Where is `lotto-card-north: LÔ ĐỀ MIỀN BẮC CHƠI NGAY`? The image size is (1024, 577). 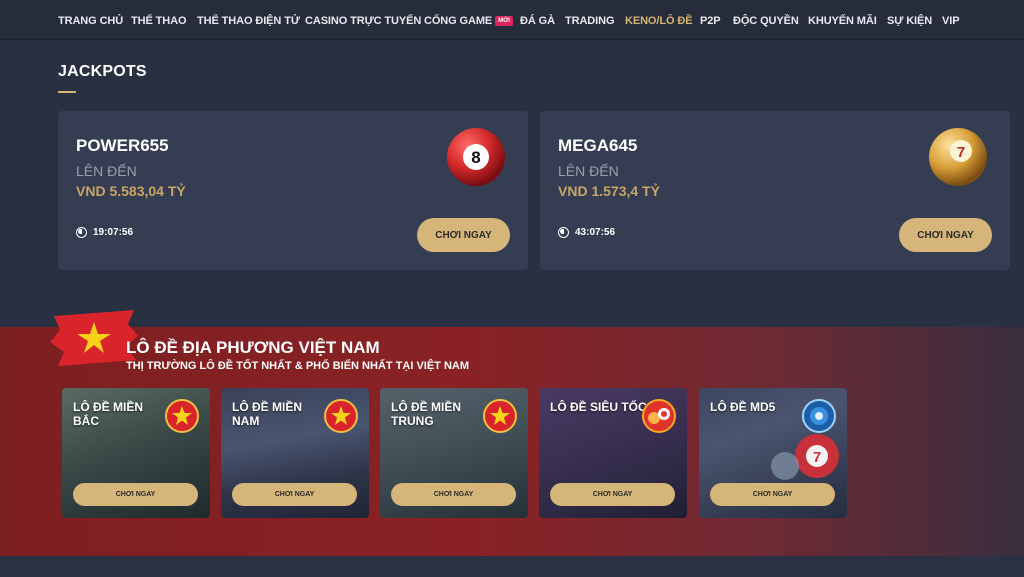 lotto-card-north: LÔ ĐỀ MIỀN BẮC CHƠI NGAY is located at coordinates (136, 453).